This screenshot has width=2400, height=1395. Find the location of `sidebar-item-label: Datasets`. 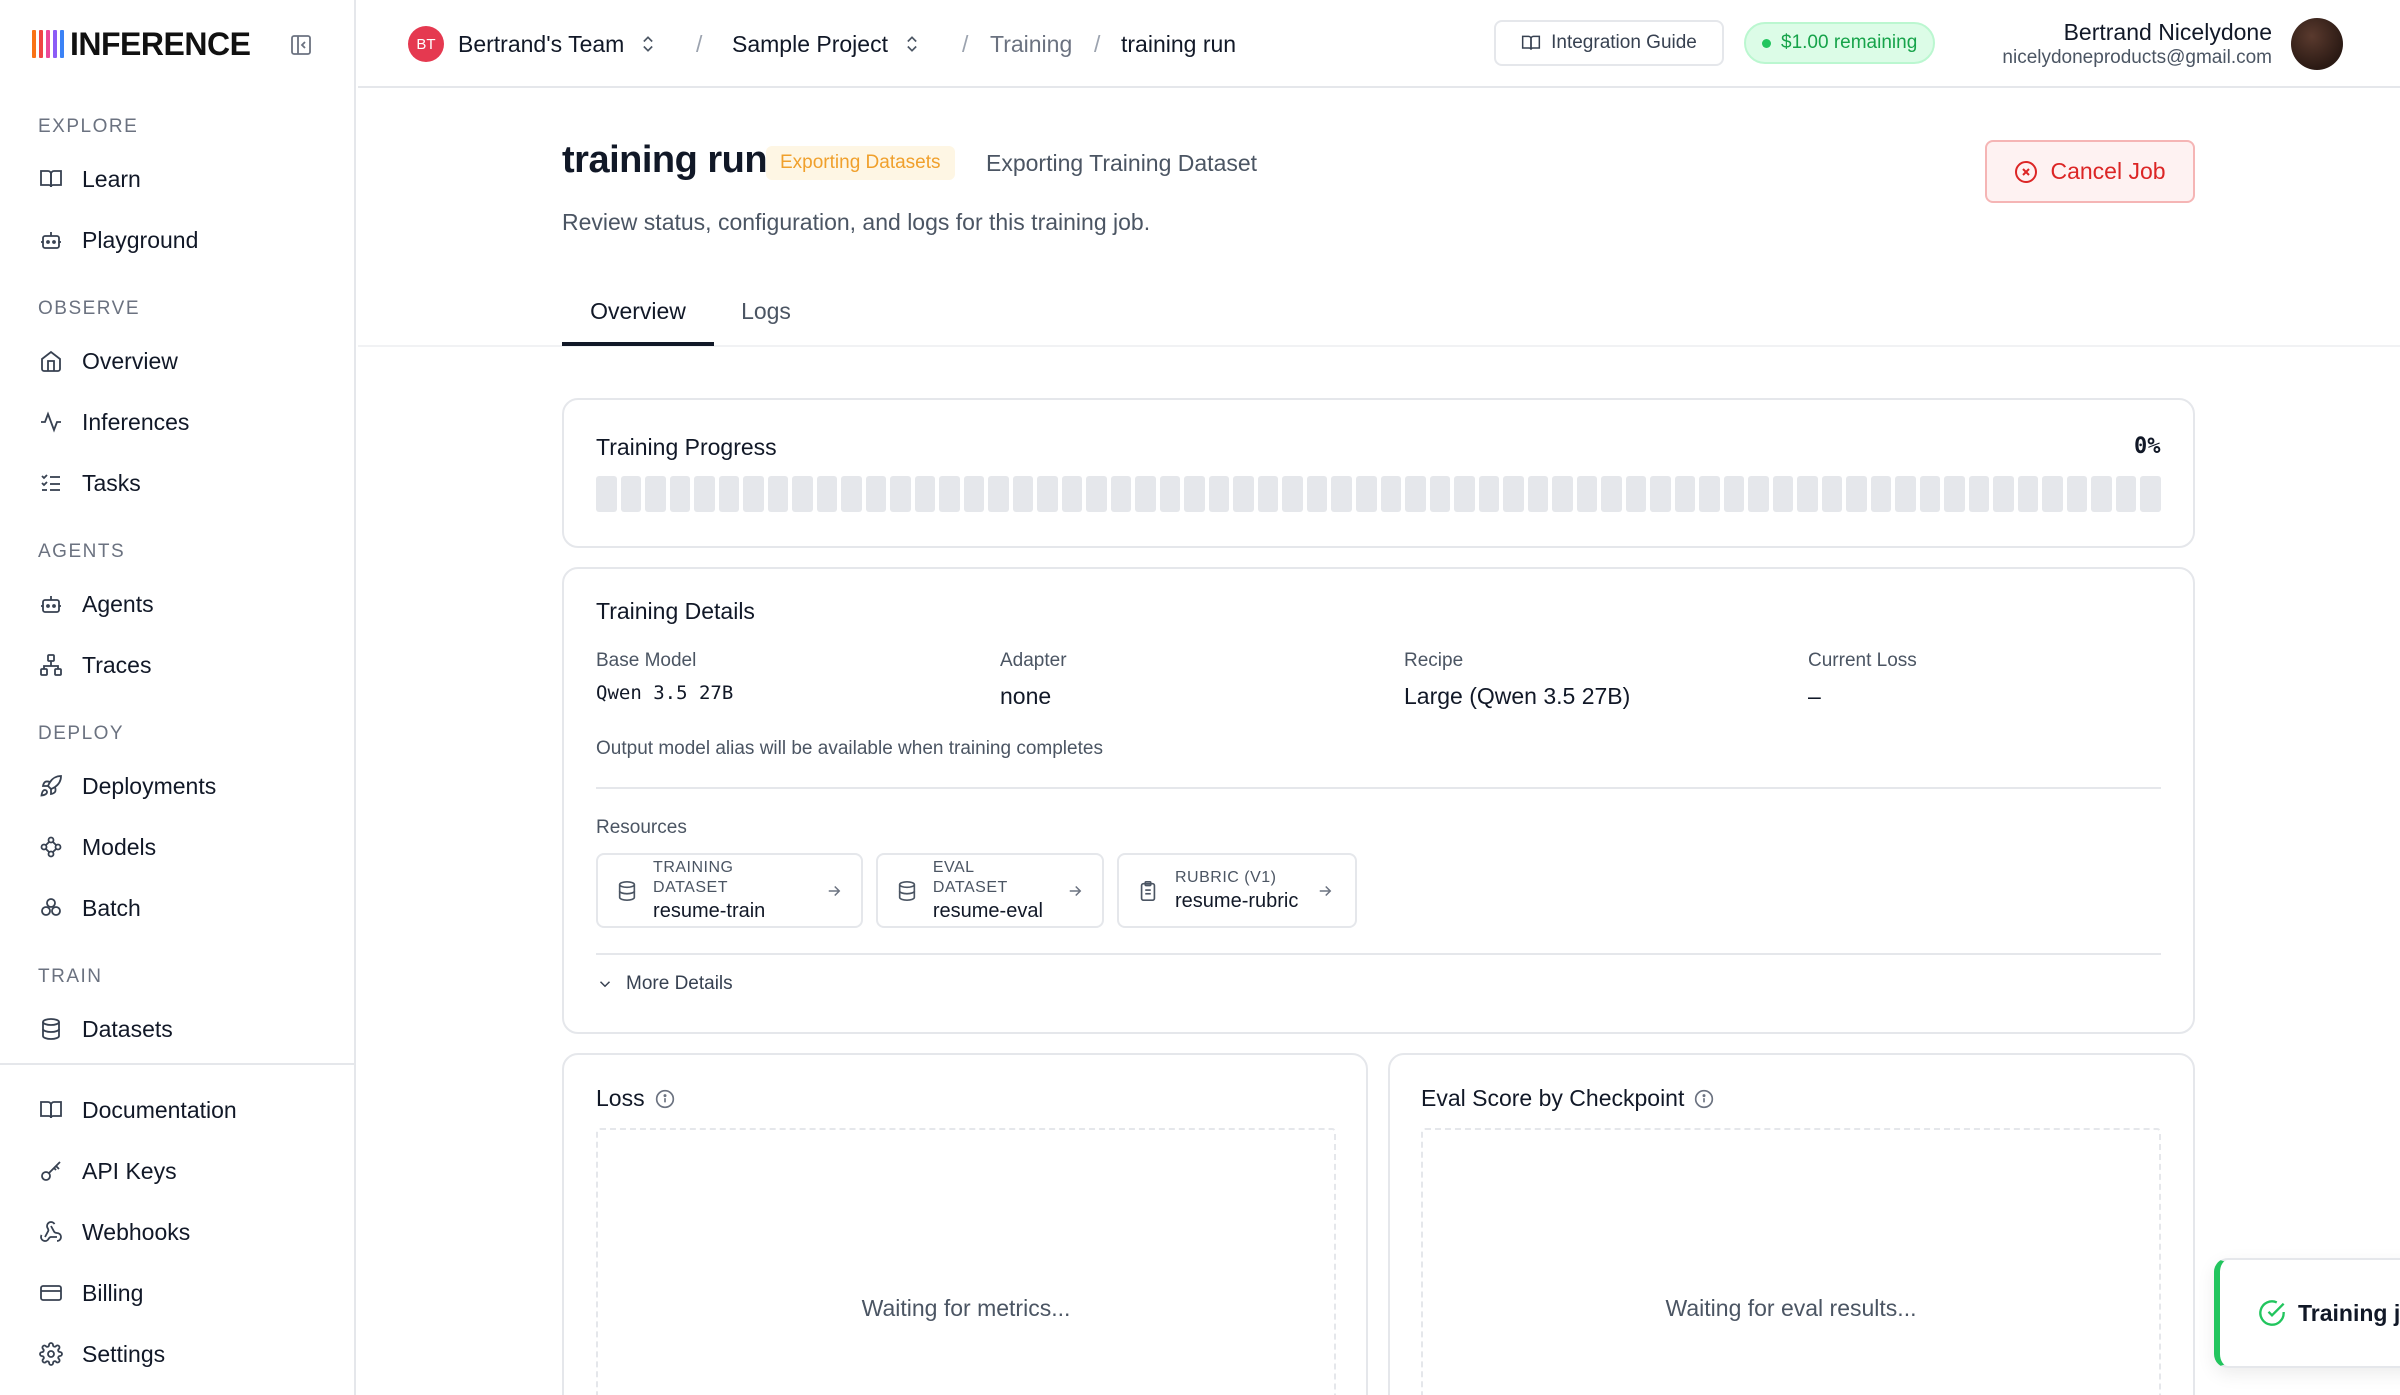

sidebar-item-label: Datasets is located at coordinates (127, 1028).